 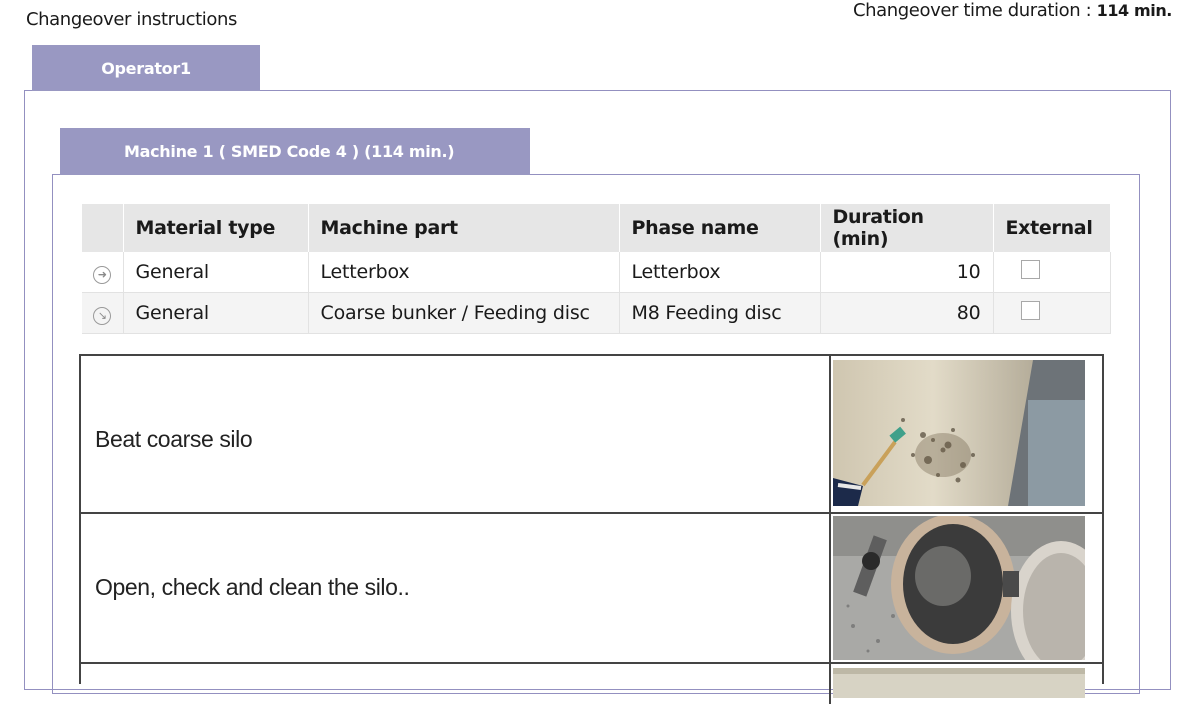 I want to click on step-text: Open, check and clean the silo.., so click(x=252, y=587).